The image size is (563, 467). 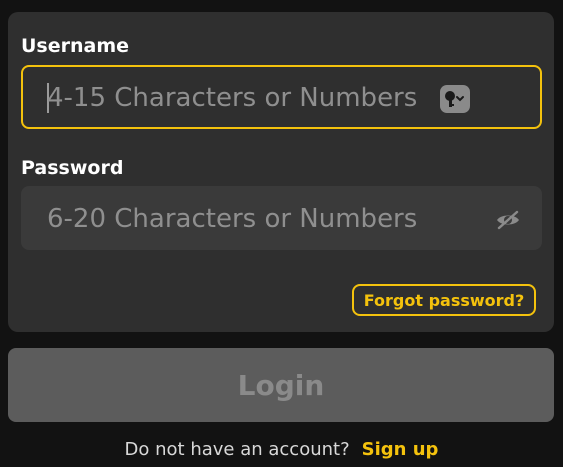 What do you see at coordinates (444, 300) in the screenshot?
I see `forgot-password-link: Forgot password?` at bounding box center [444, 300].